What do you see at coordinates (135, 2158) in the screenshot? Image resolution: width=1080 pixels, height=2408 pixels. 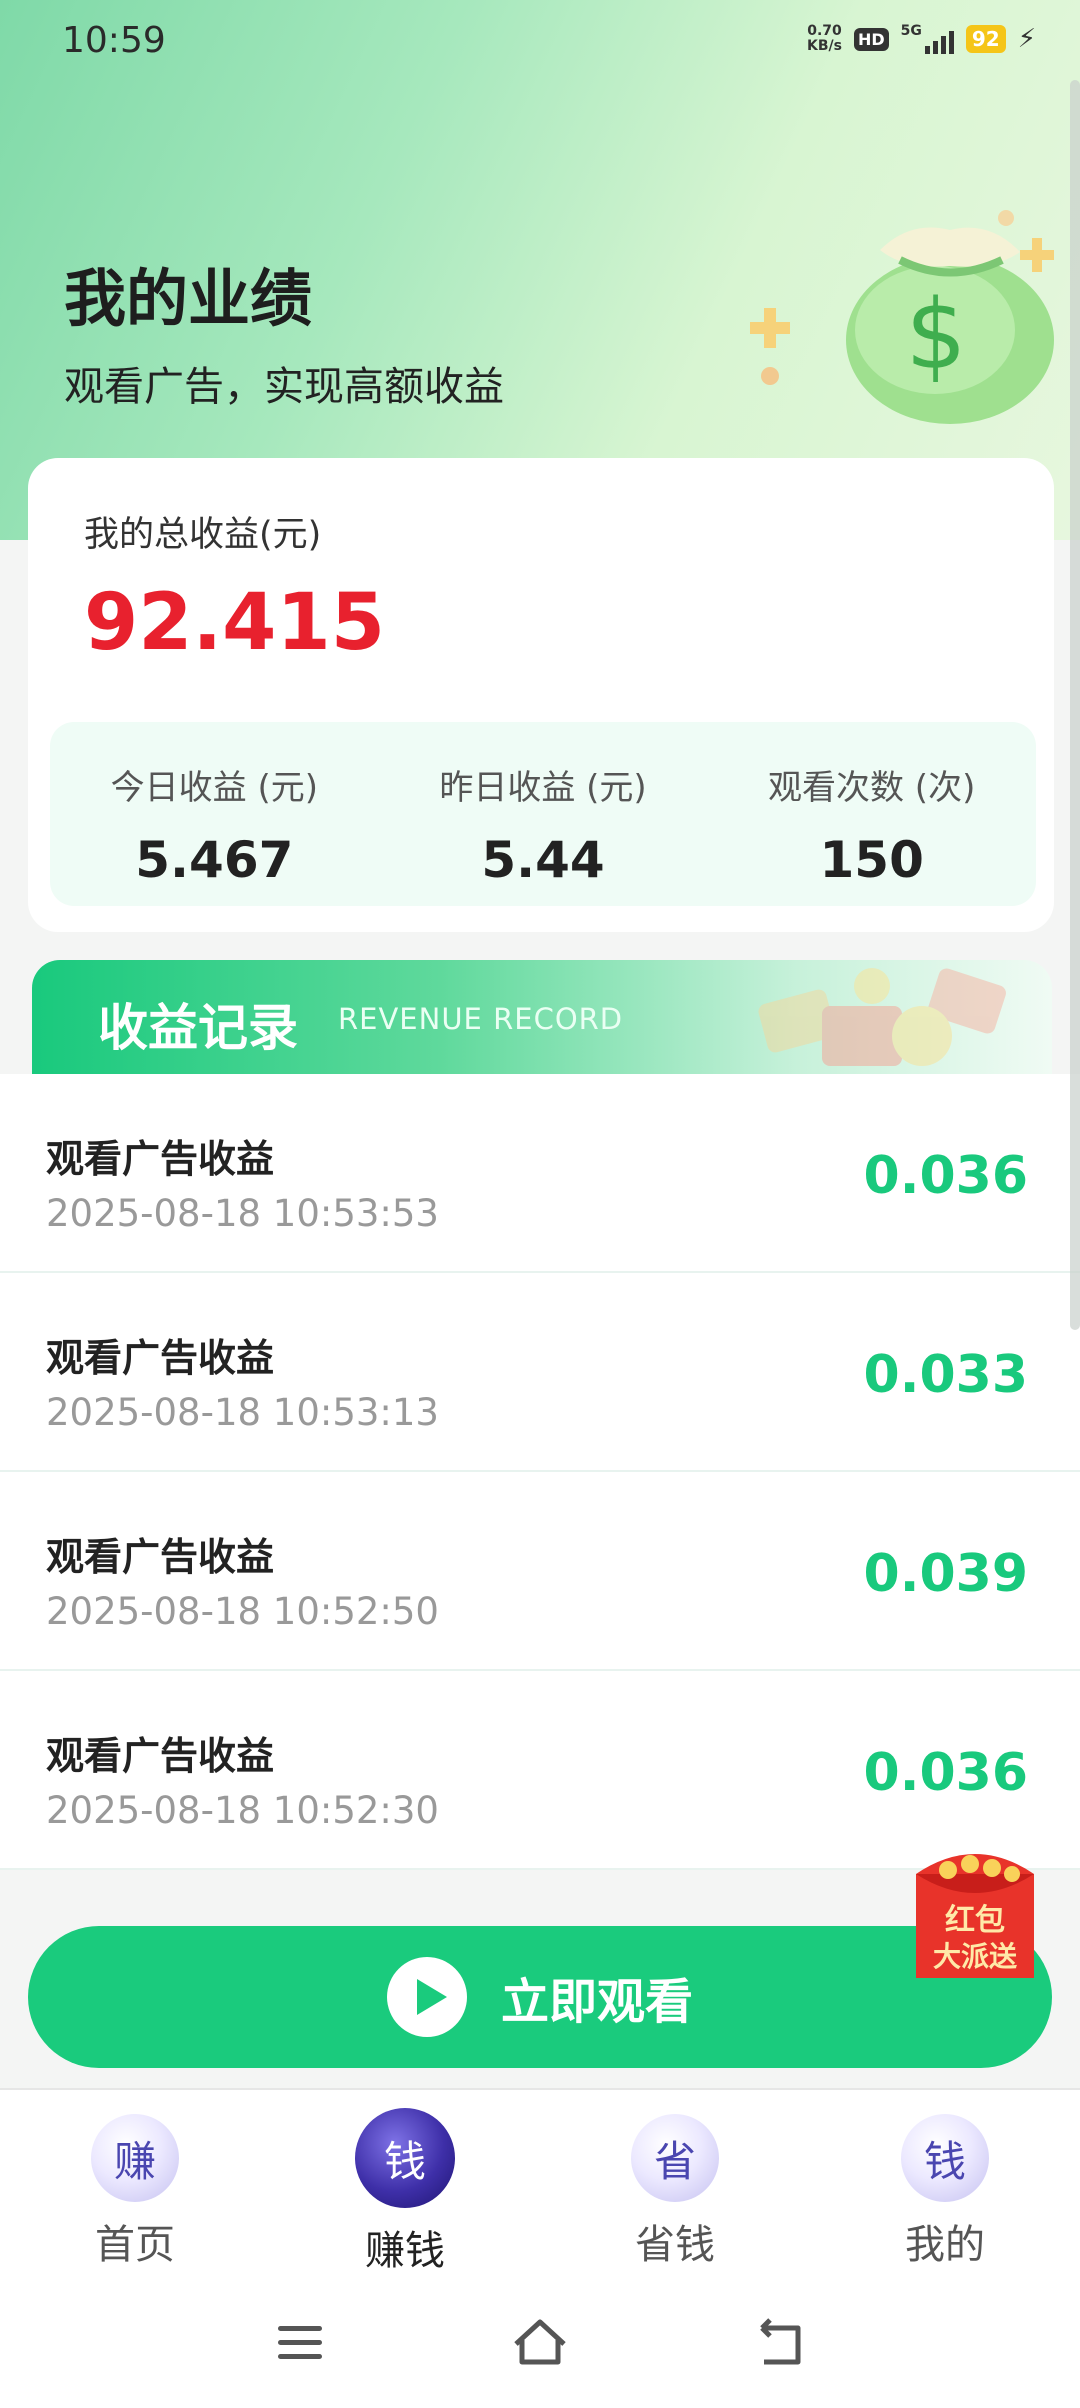 I see `home-tab-icon: 赚` at bounding box center [135, 2158].